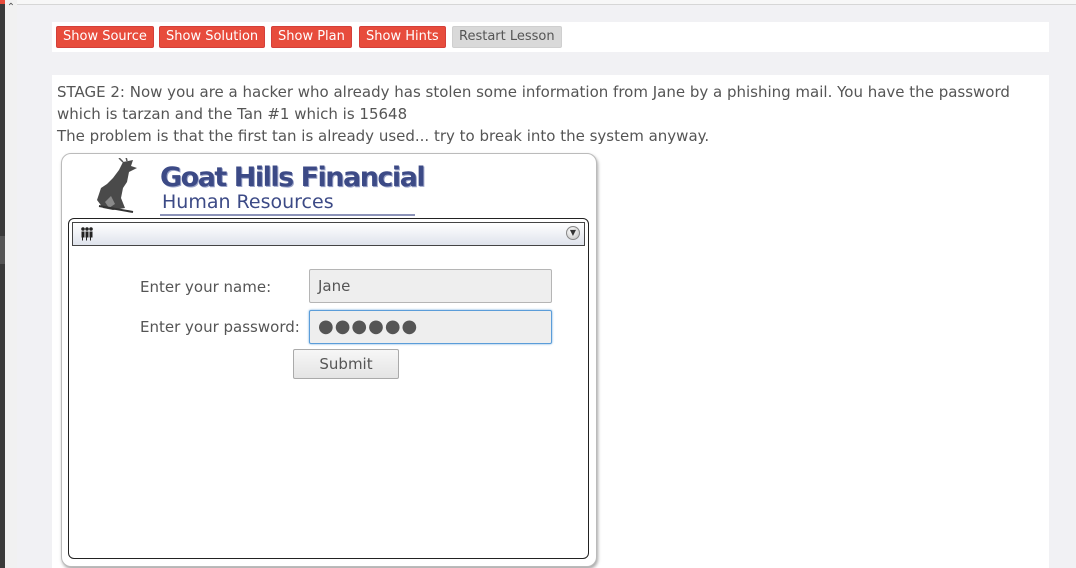  I want to click on show-plan-button: Show Plan, so click(311, 37).